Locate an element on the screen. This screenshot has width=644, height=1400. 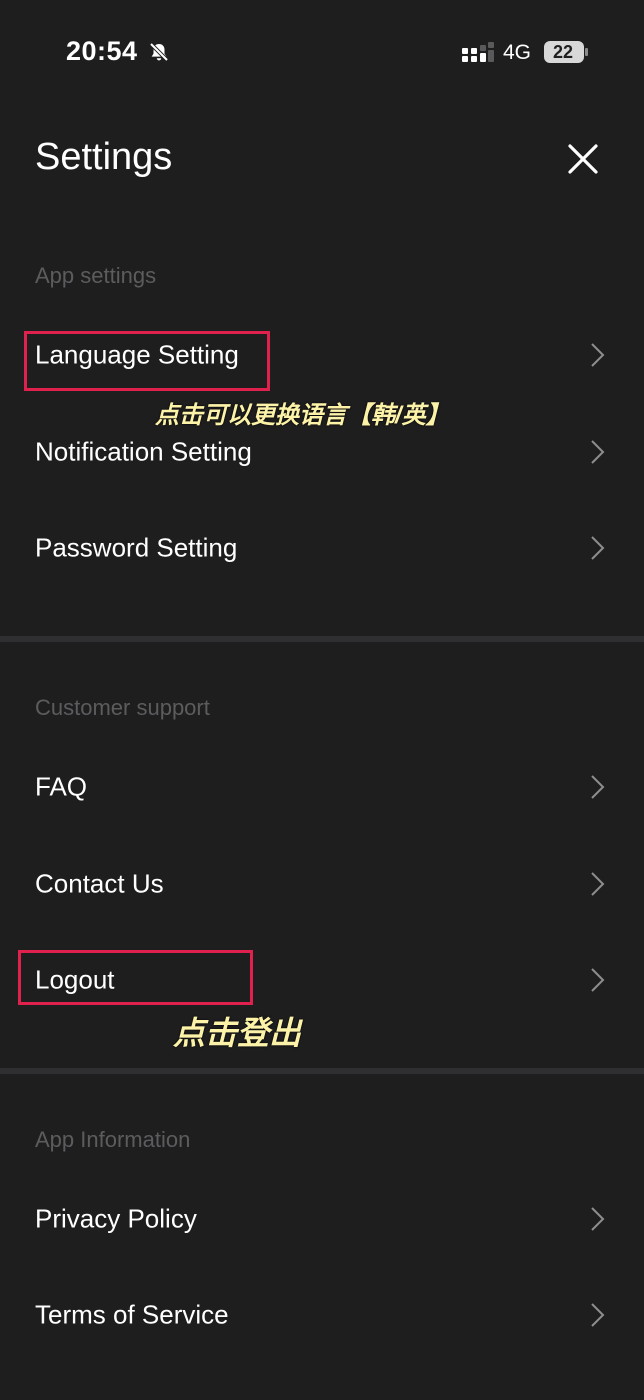
section-header-app-settings: App settings is located at coordinates (96, 275).